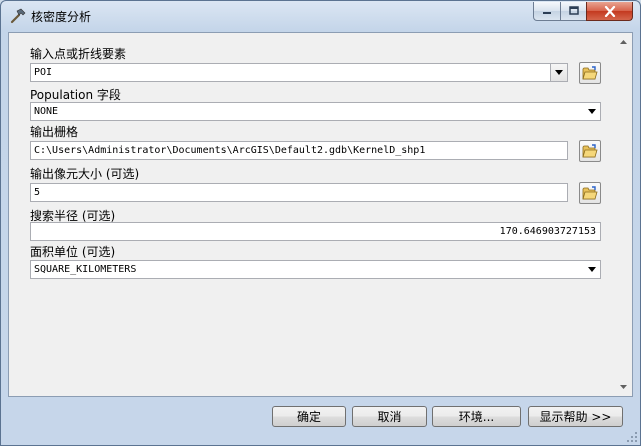 This screenshot has height=446, width=641. Describe the element at coordinates (75, 95) in the screenshot. I see `population-field-label: Population 字段` at that location.